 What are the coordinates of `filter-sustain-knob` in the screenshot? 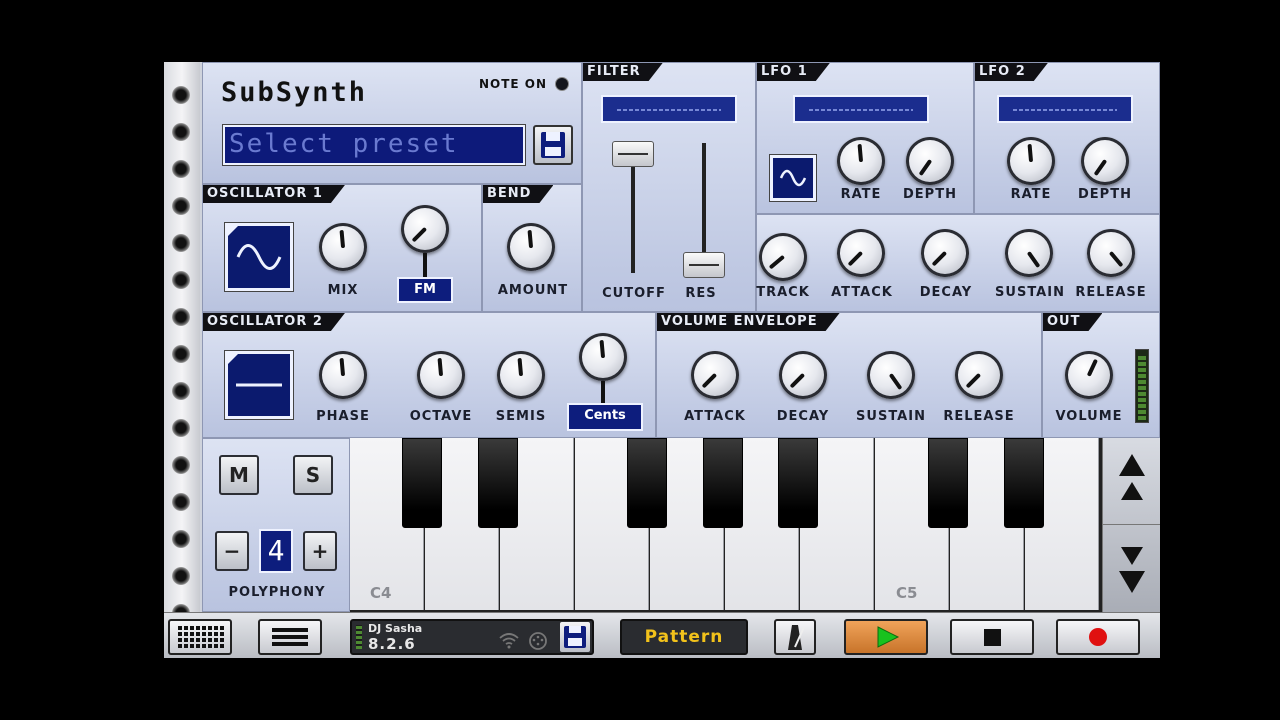 It's located at (1029, 253).